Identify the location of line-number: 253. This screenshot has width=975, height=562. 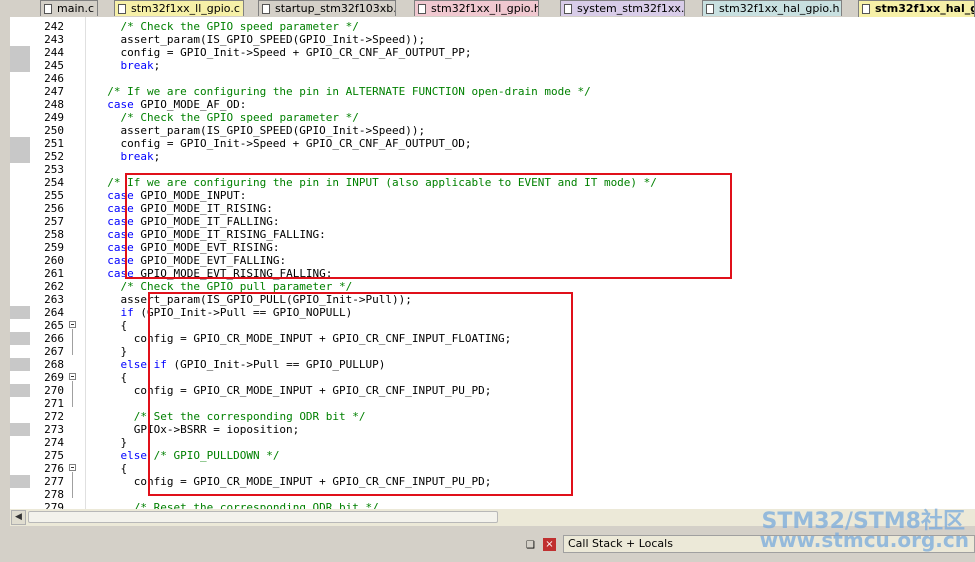
(54, 169).